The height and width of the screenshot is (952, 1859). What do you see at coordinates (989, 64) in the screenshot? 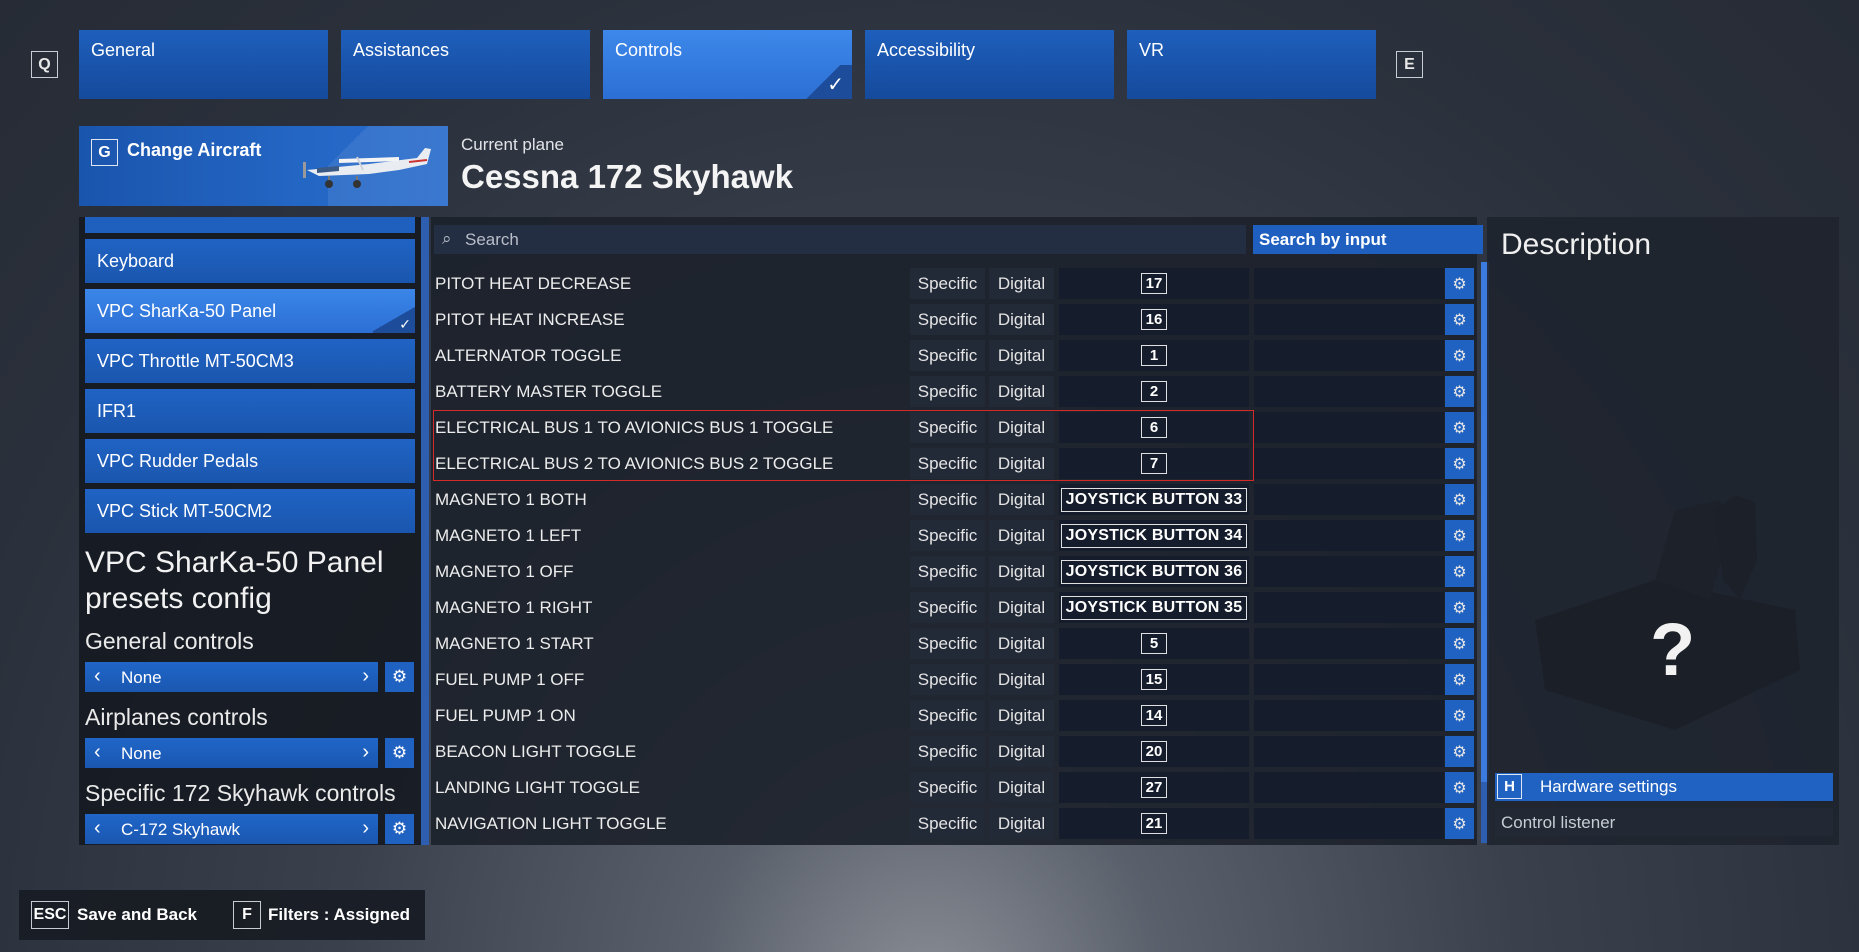
I see `tab-accessibility: Accessibility` at bounding box center [989, 64].